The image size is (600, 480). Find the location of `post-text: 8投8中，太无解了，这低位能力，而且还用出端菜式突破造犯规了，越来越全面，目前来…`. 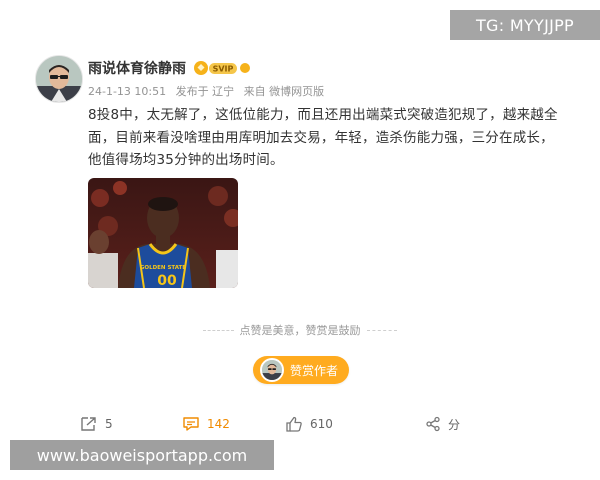

post-text: 8投8中，太无解了，这低位能力，而且还用出端菜式突破造犯规了，越来越全面，目前来… is located at coordinates (323, 137).